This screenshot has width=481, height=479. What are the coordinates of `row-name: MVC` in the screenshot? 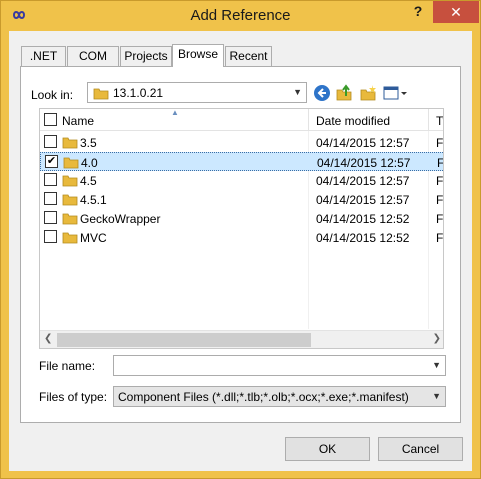 It's located at (93, 238).